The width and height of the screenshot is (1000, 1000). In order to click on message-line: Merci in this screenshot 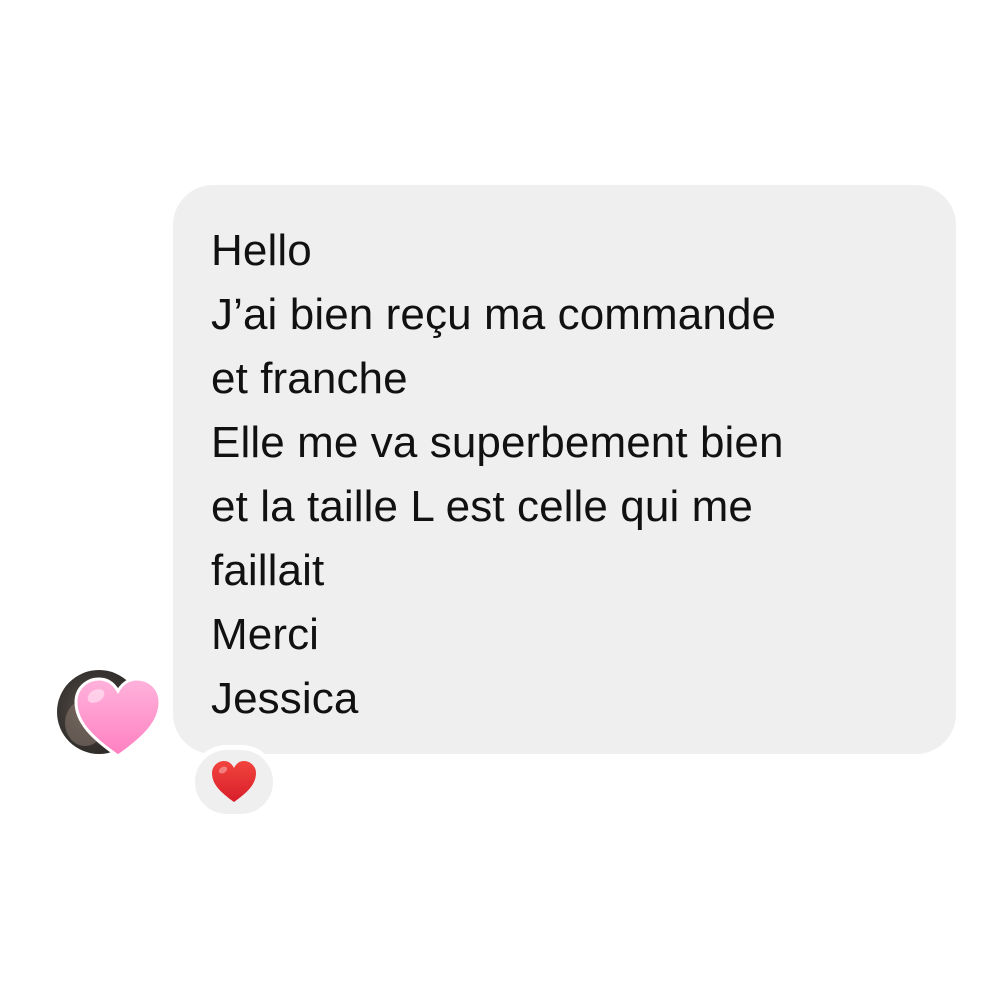, I will do `click(265, 634)`.